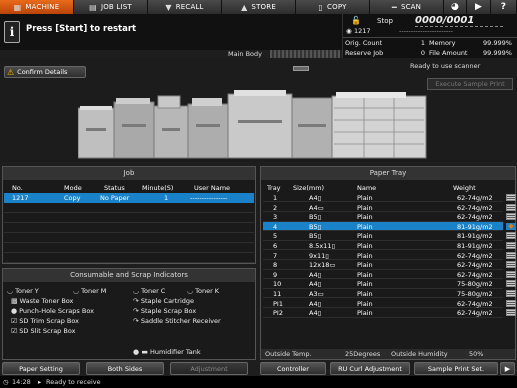  Describe the element at coordinates (129, 198) in the screenshot. I see `job-row: 1217 Copy No Paper 1 ----------------` at that location.